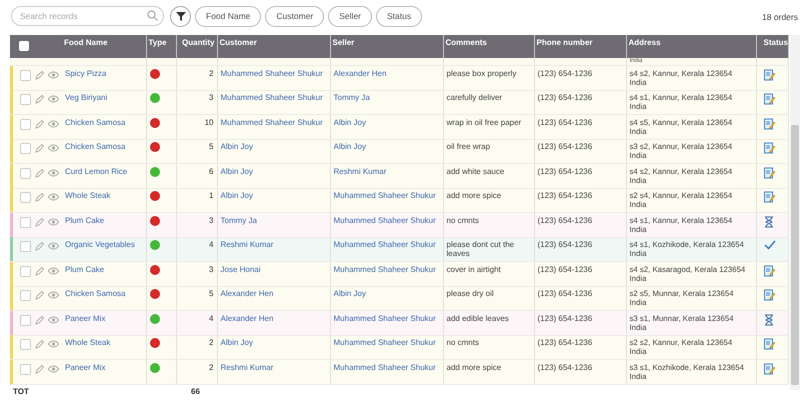 The width and height of the screenshot is (806, 405). I want to click on filter-button, so click(180, 16).